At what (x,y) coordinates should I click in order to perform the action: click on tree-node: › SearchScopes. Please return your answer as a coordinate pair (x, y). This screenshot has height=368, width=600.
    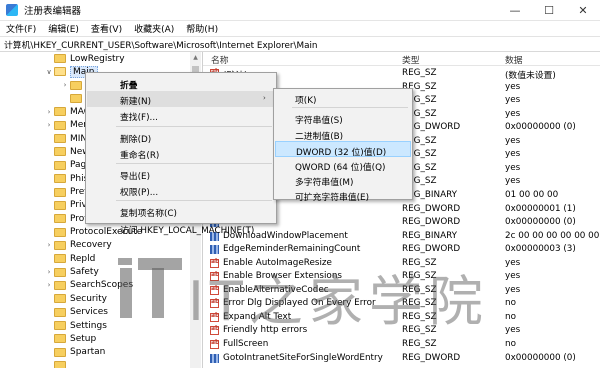
    Looking at the image, I should click on (88, 285).